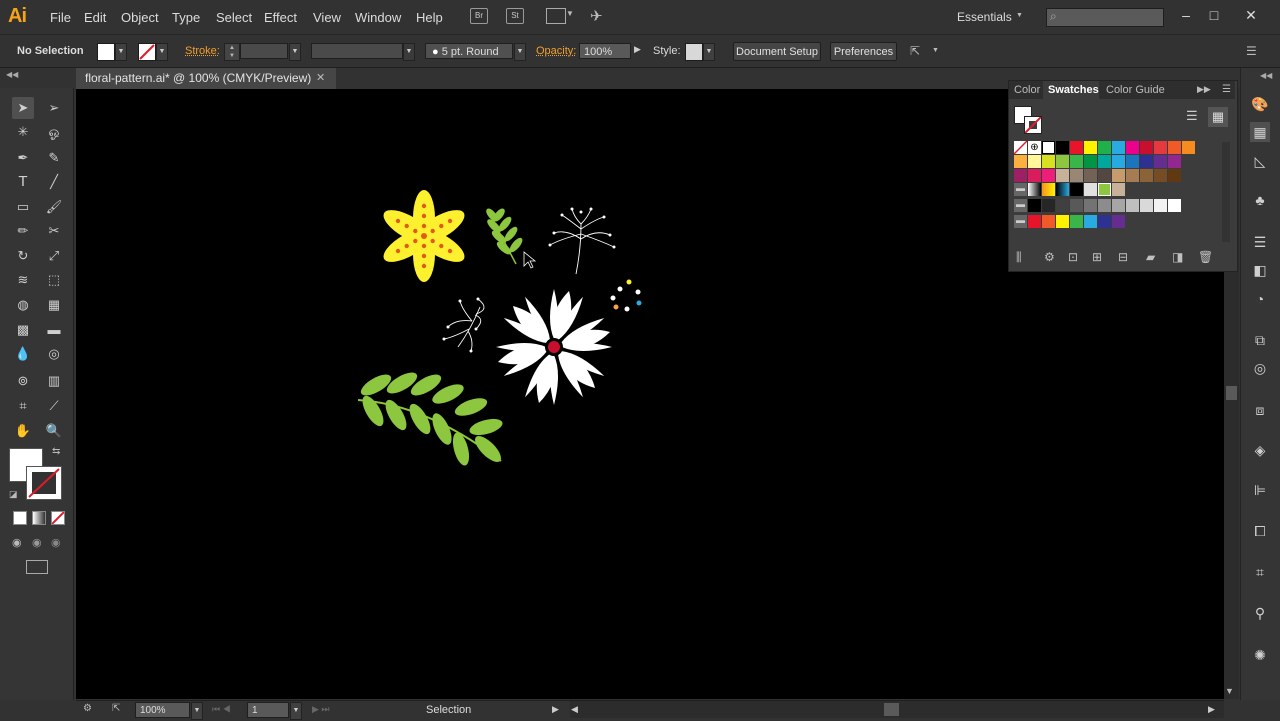  I want to click on grid-view-icon: ▦, so click(1218, 117).